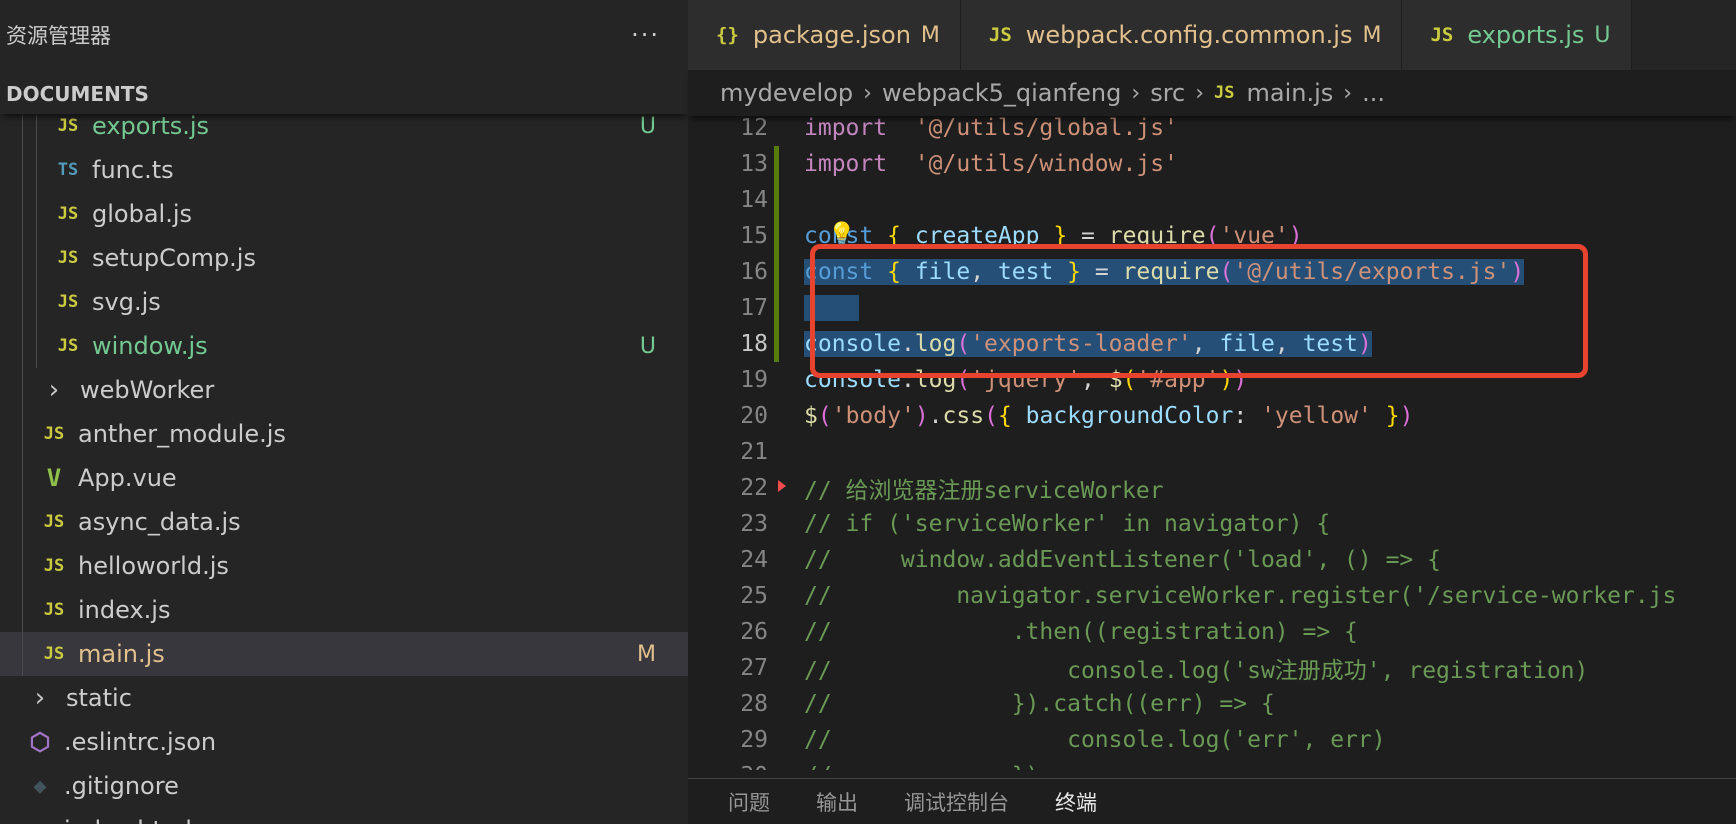 The image size is (1736, 824). I want to click on code-line: 27 // console.log('sw注册成功', registration), so click(1212, 668).